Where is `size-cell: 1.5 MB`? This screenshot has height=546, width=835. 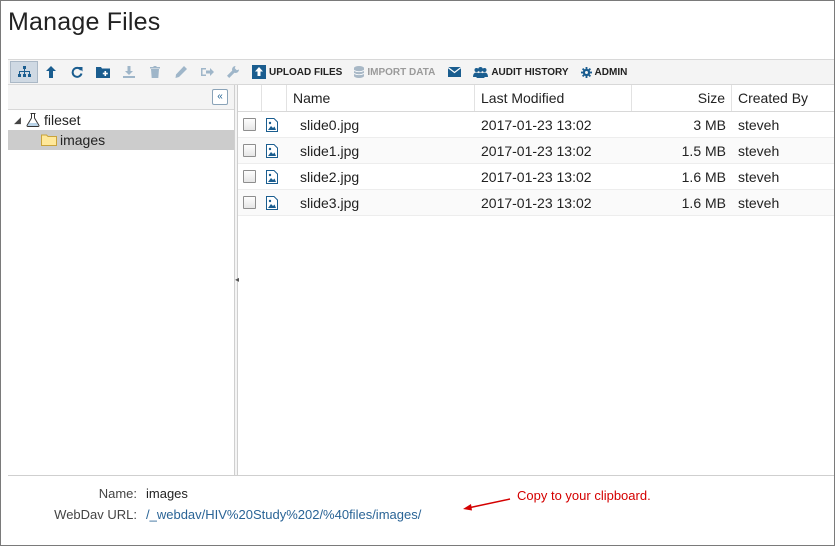
size-cell: 1.5 MB is located at coordinates (703, 150).